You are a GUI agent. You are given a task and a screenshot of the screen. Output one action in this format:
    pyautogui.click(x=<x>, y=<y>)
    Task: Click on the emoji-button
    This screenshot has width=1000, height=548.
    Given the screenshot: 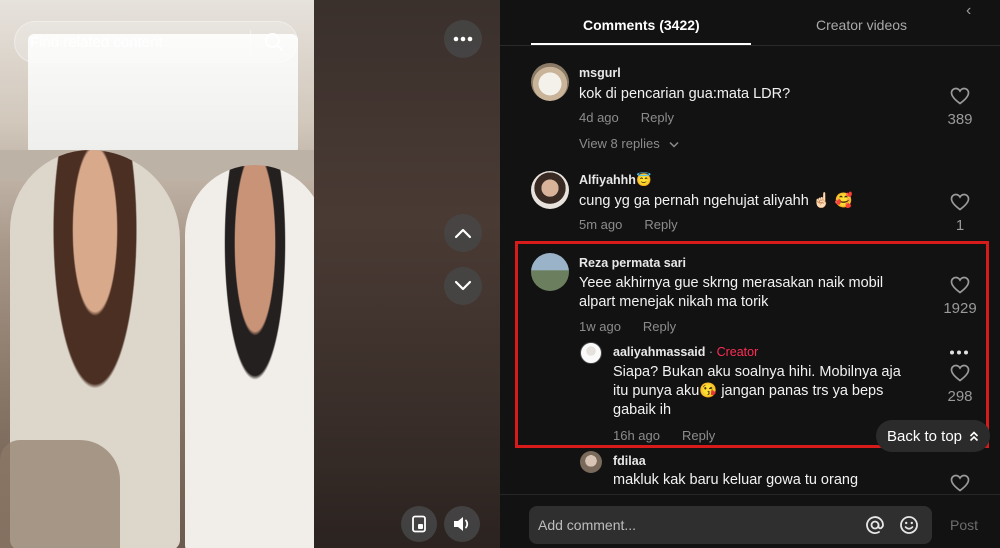 What is the action you would take?
    pyautogui.click(x=909, y=525)
    